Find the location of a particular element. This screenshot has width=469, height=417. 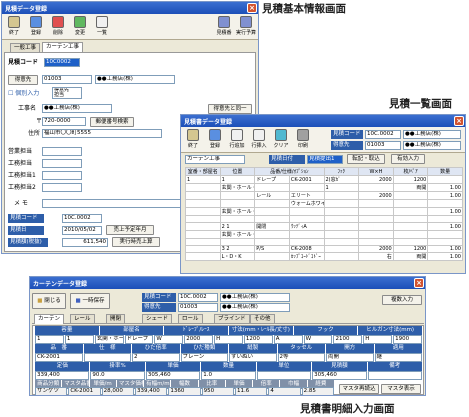

detail-input: A is located at coordinates (288, 339).